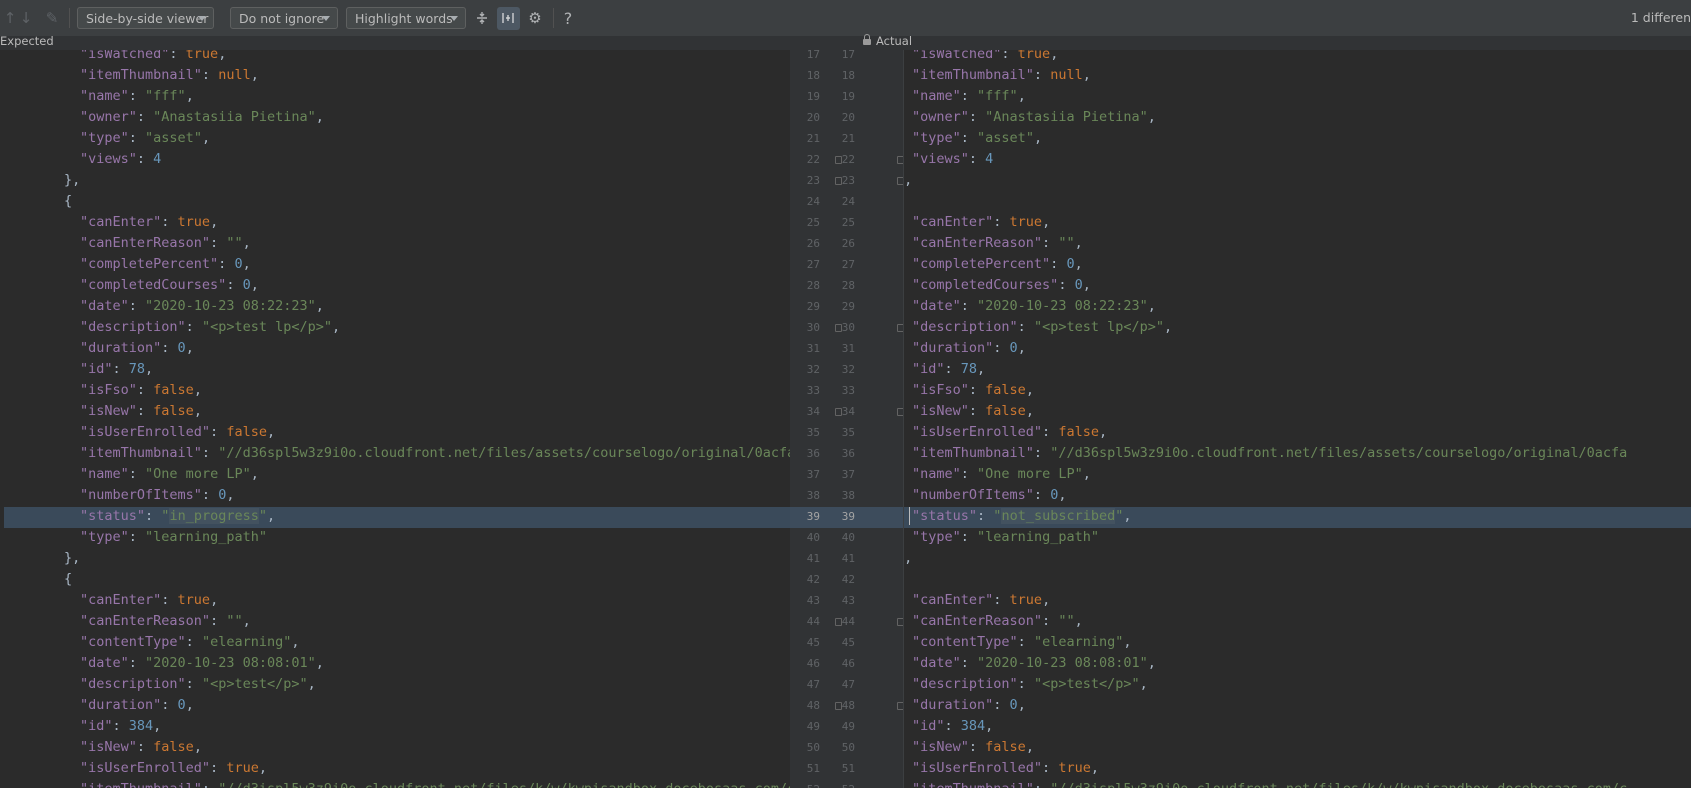  I want to click on help-icon: ?, so click(568, 18).